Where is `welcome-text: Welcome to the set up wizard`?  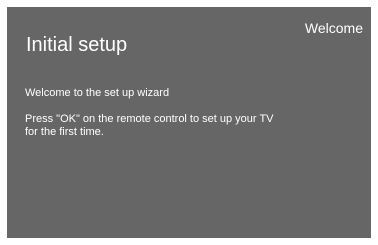 welcome-text: Welcome to the set up wizard is located at coordinates (97, 93).